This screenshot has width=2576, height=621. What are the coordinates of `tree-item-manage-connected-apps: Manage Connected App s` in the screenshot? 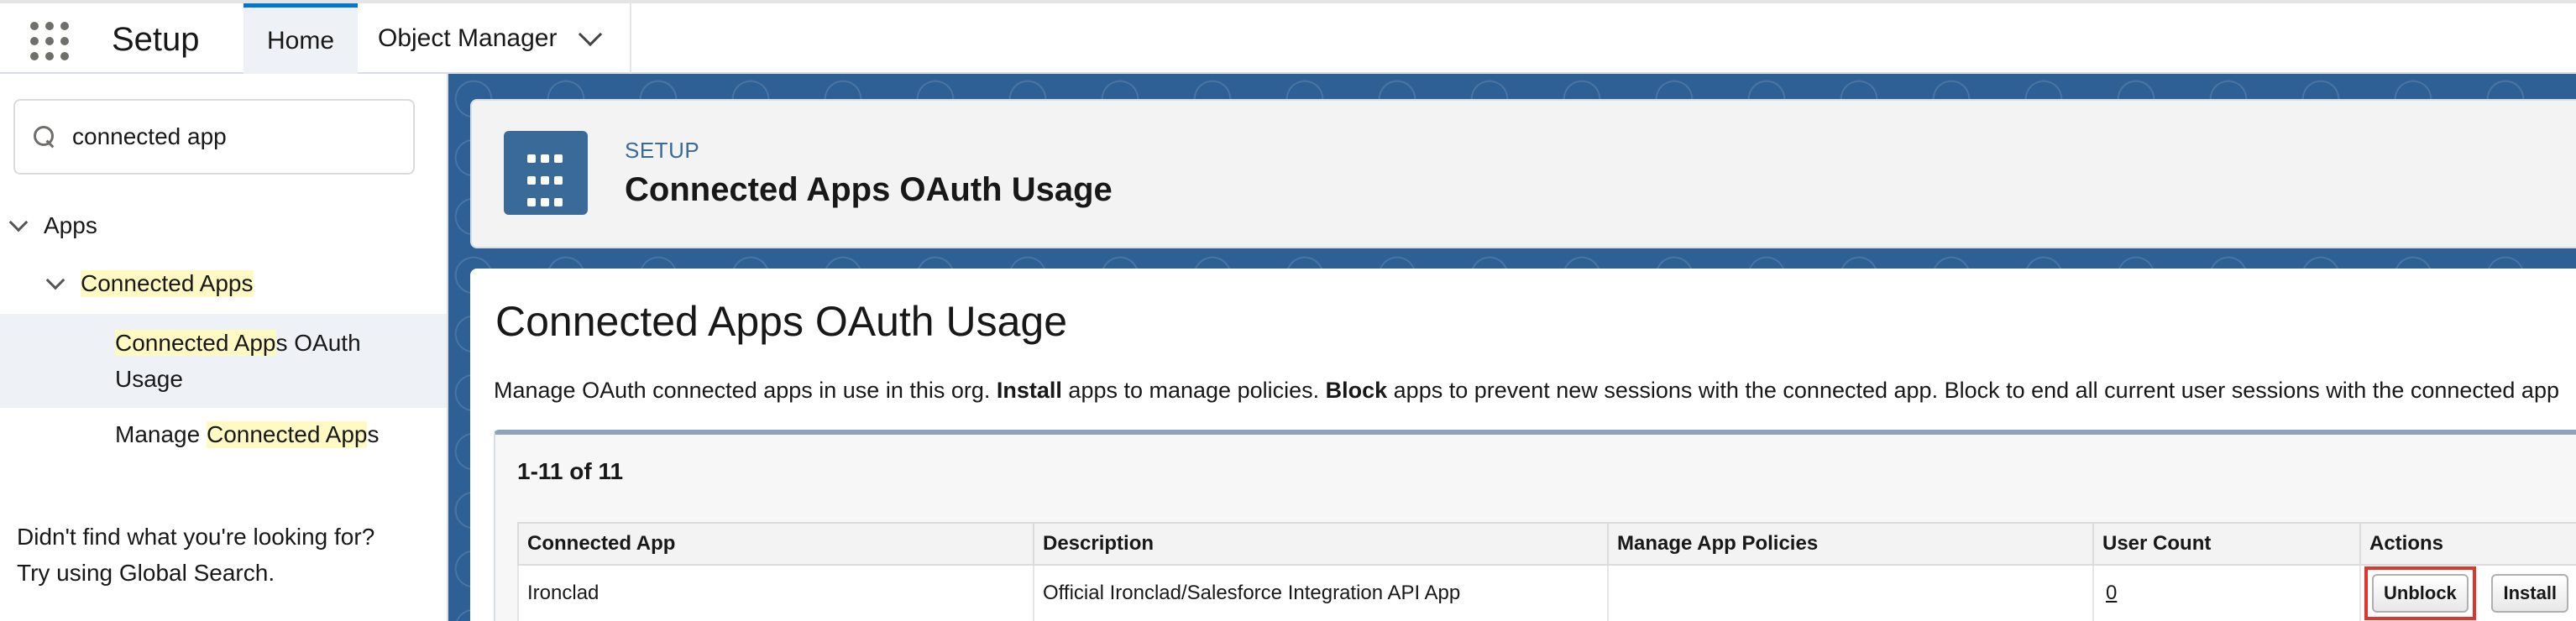 It's located at (223, 434).